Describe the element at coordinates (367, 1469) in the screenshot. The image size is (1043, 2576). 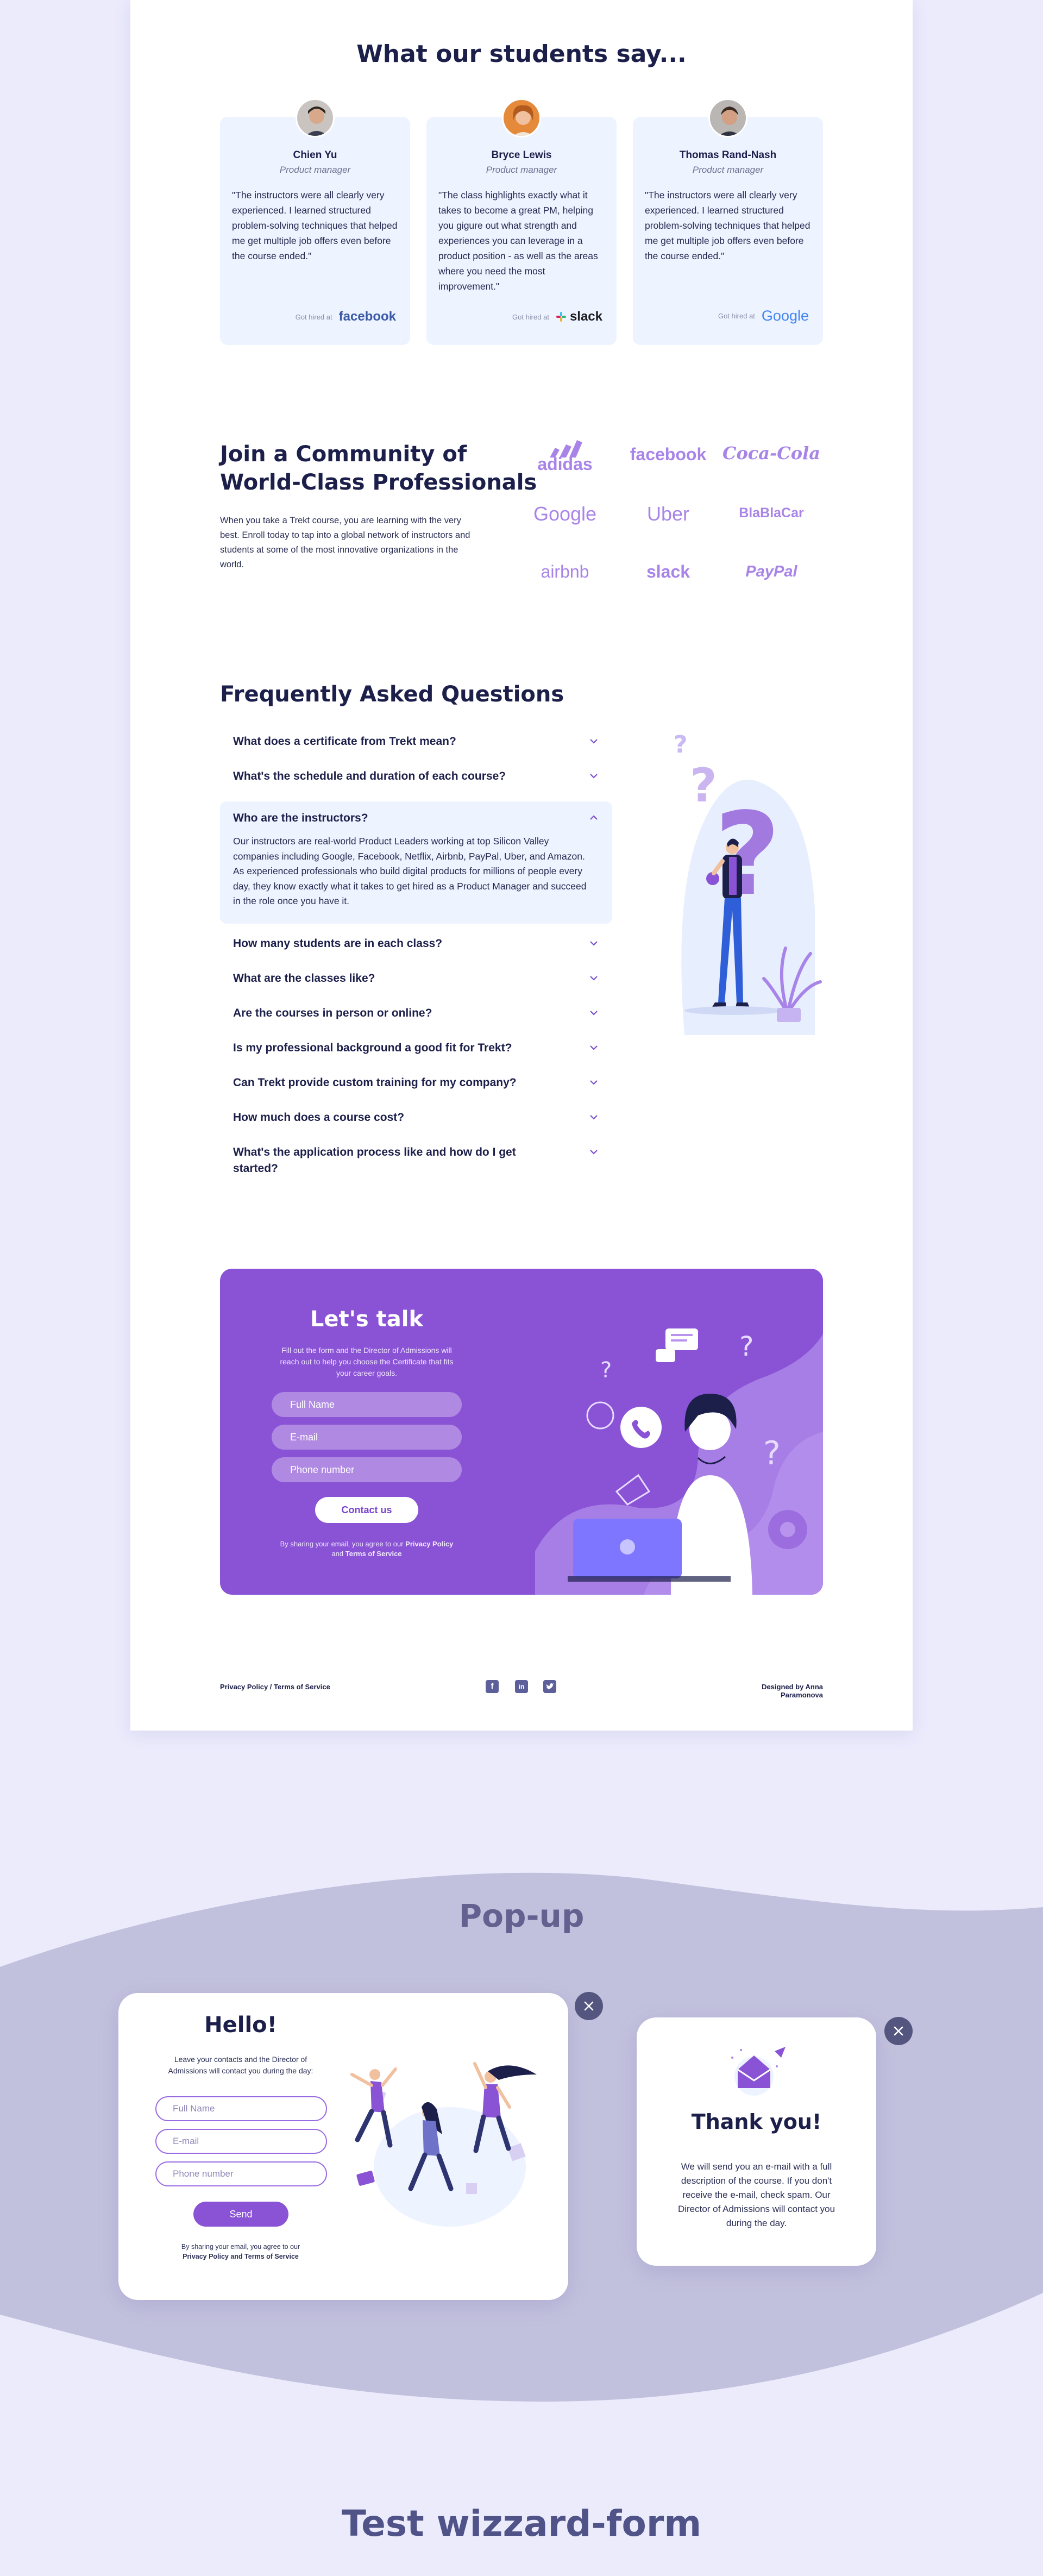
I see `phone-input: Phone number` at that location.